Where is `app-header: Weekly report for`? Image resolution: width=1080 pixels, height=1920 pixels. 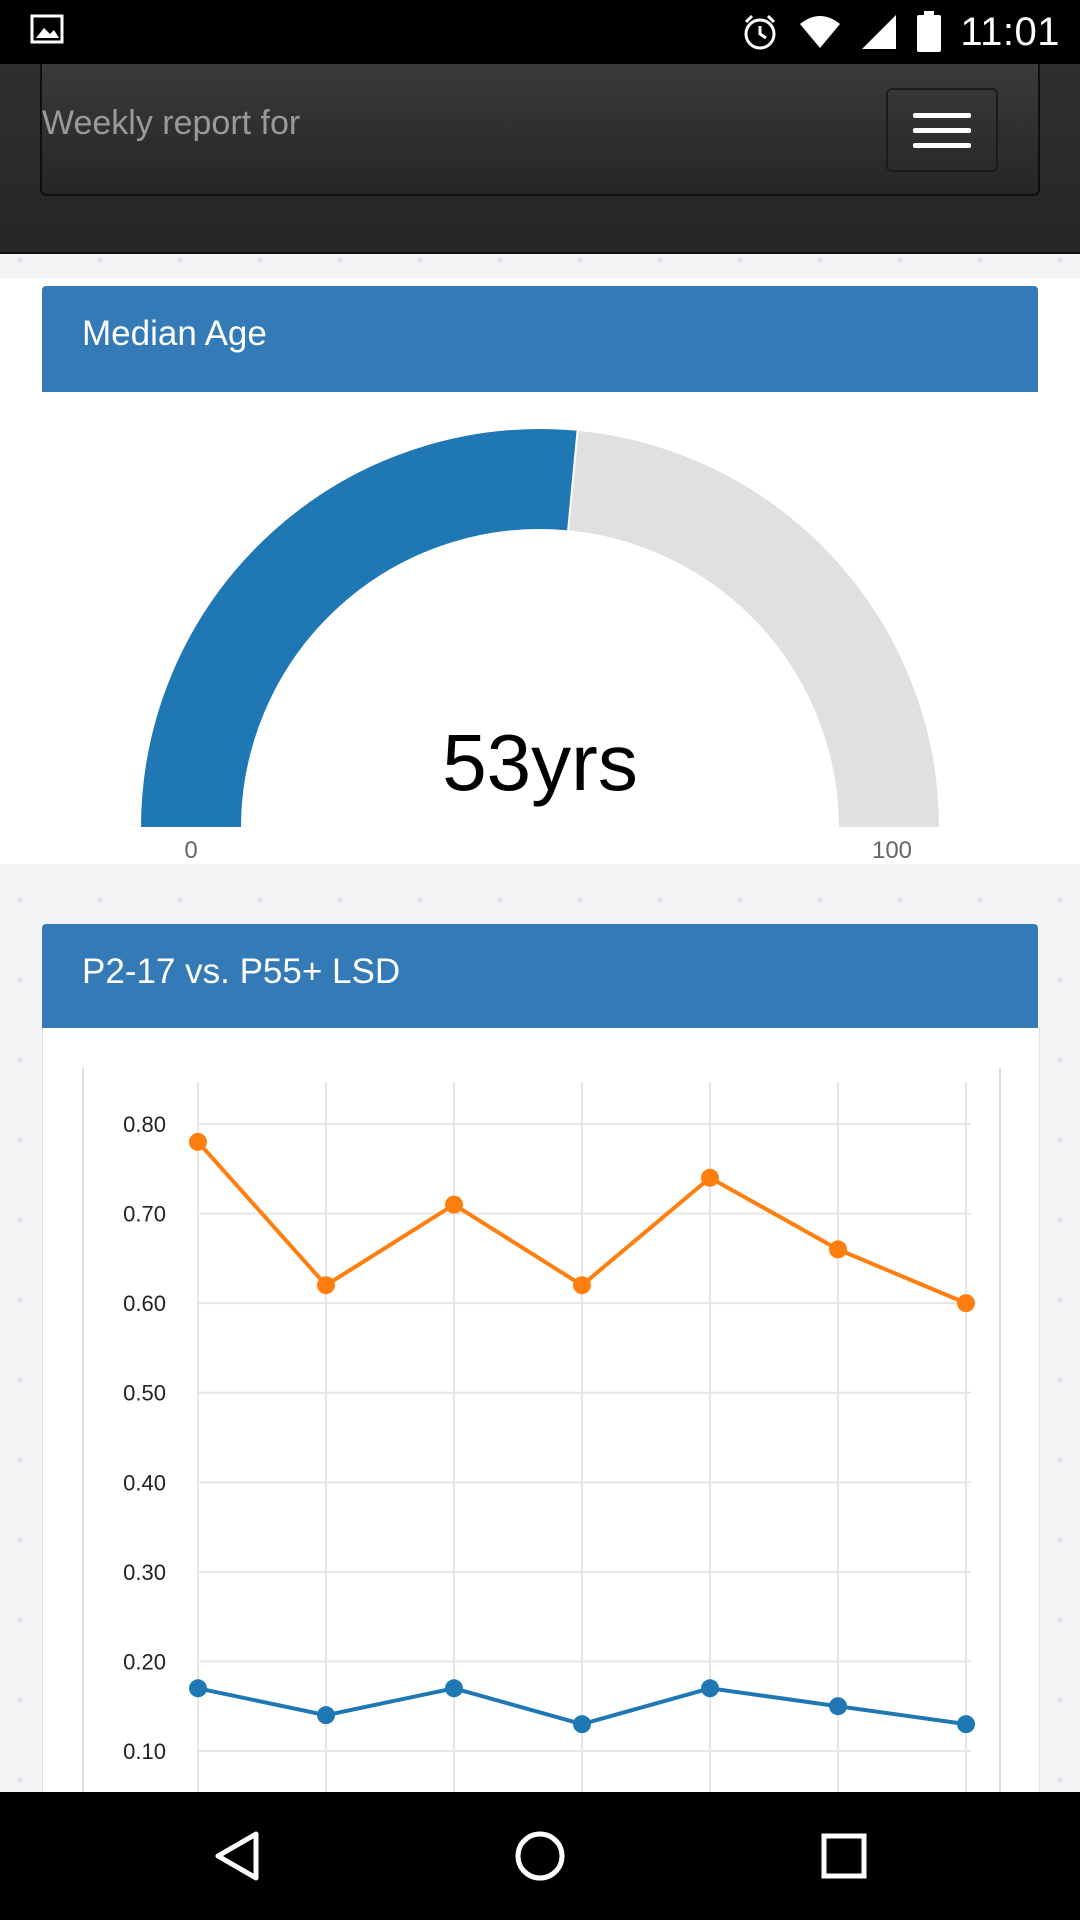
app-header: Weekly report for is located at coordinates (540, 159).